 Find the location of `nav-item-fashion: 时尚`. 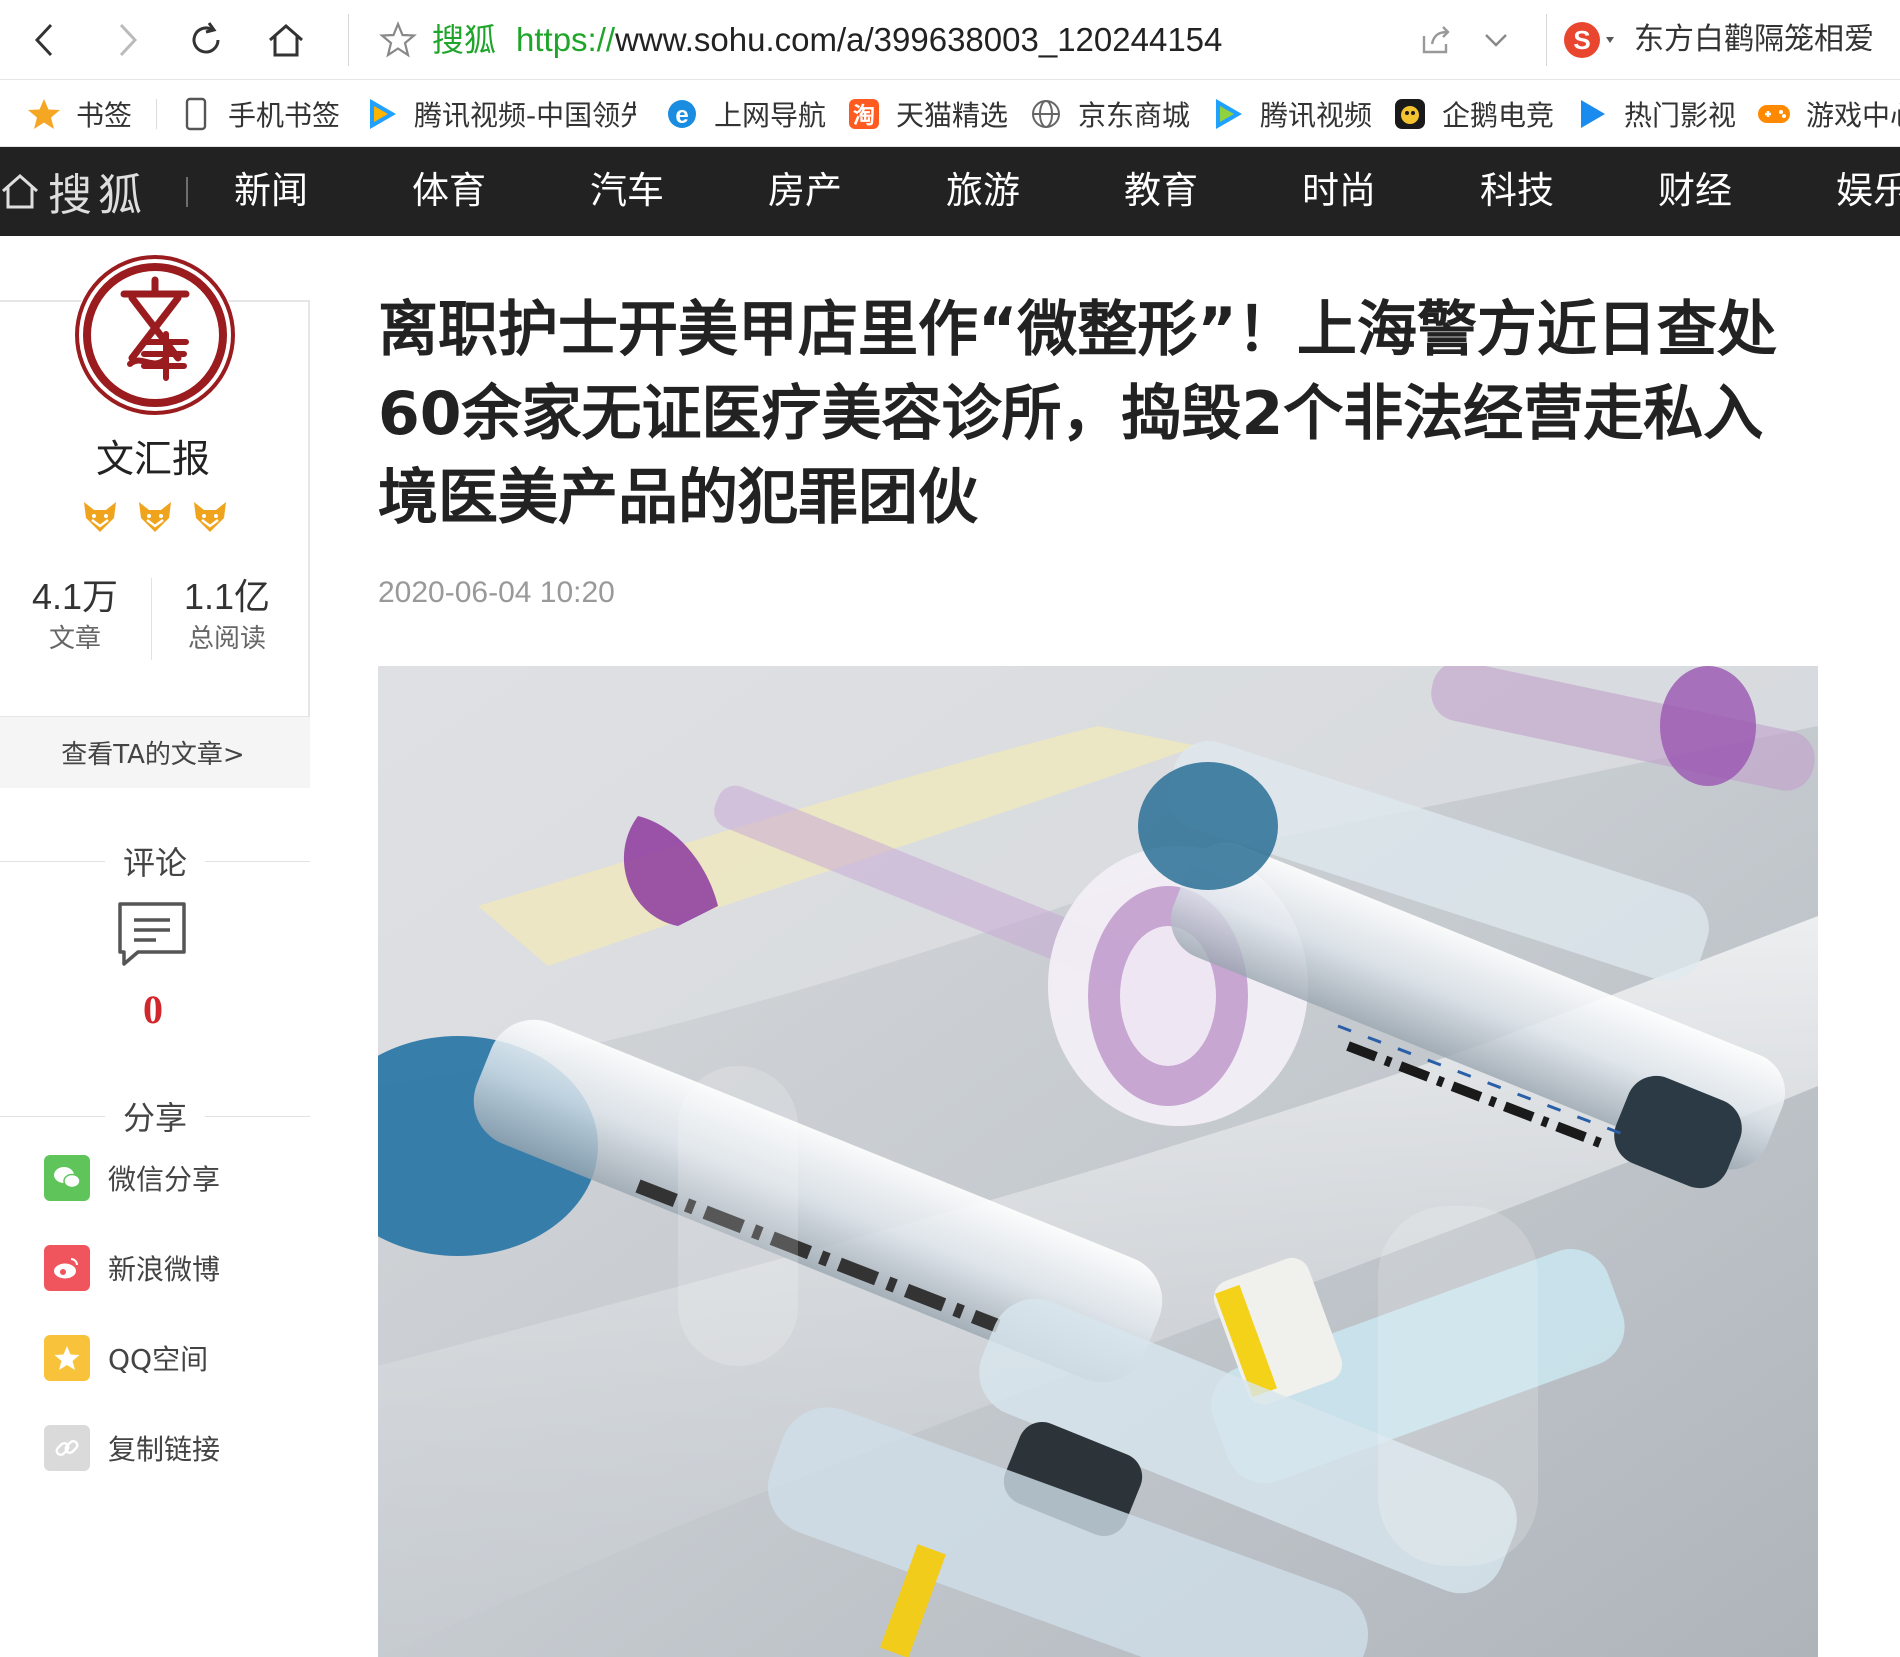

nav-item-fashion: 时尚 is located at coordinates (1339, 191).